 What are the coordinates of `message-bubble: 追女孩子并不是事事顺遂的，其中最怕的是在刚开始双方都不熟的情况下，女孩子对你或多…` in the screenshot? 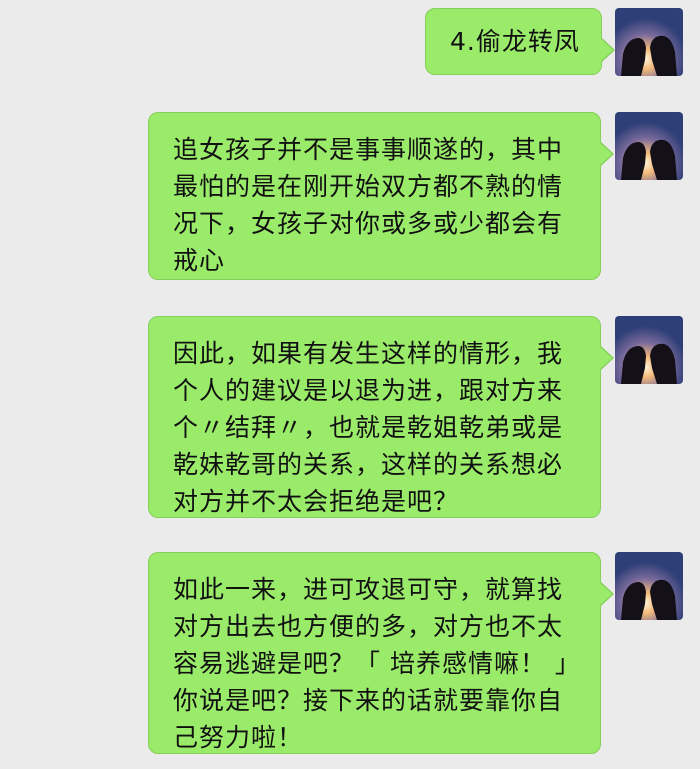 It's located at (381, 196).